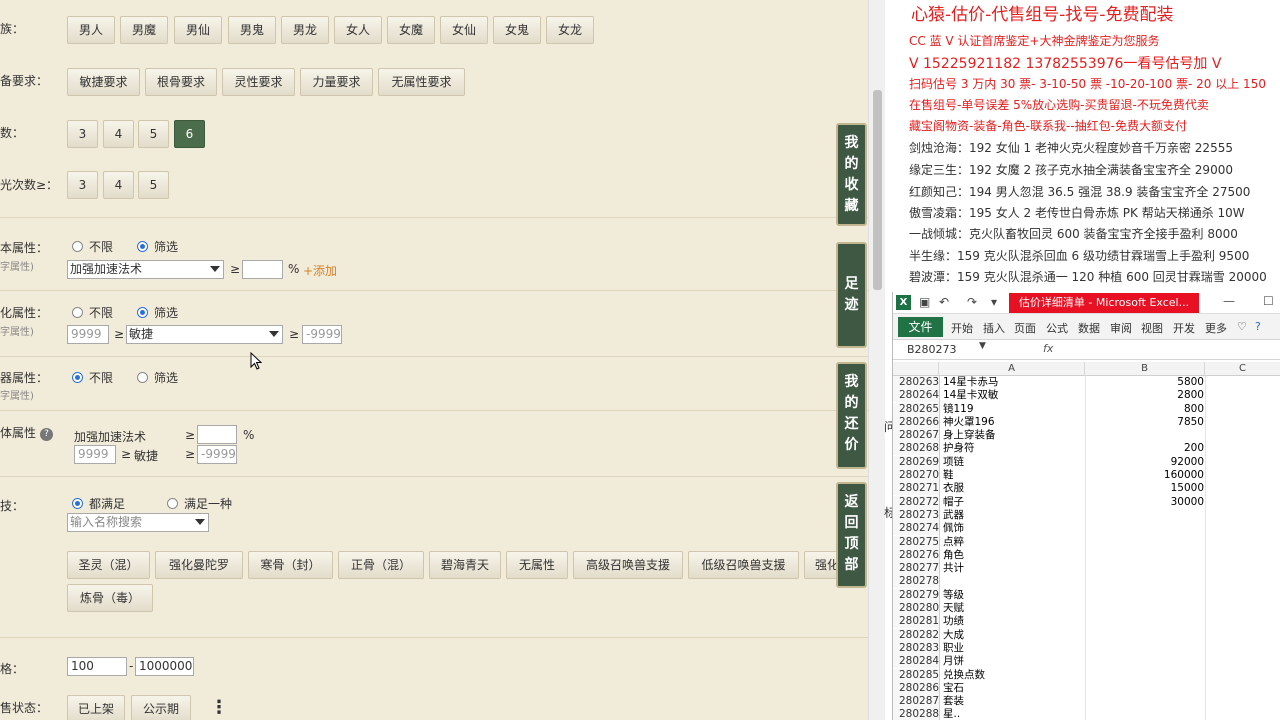  Describe the element at coordinates (959, 448) in the screenshot. I see `cell-a: 护身符` at that location.